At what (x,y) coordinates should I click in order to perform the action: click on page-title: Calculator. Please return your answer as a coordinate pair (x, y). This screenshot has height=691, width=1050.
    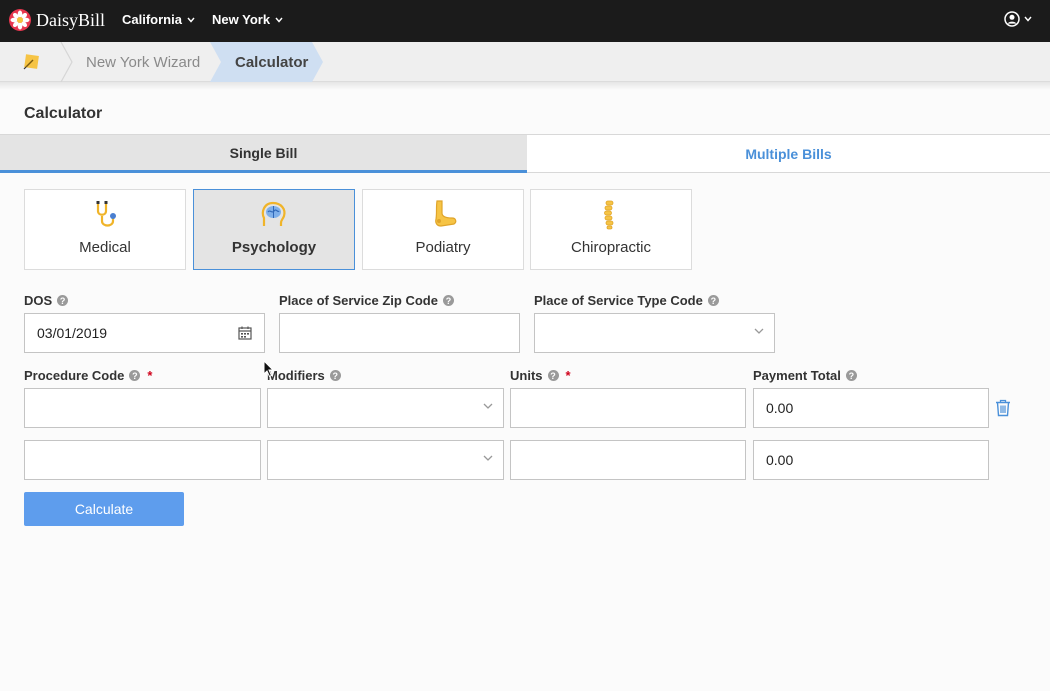
    Looking at the image, I should click on (63, 113).